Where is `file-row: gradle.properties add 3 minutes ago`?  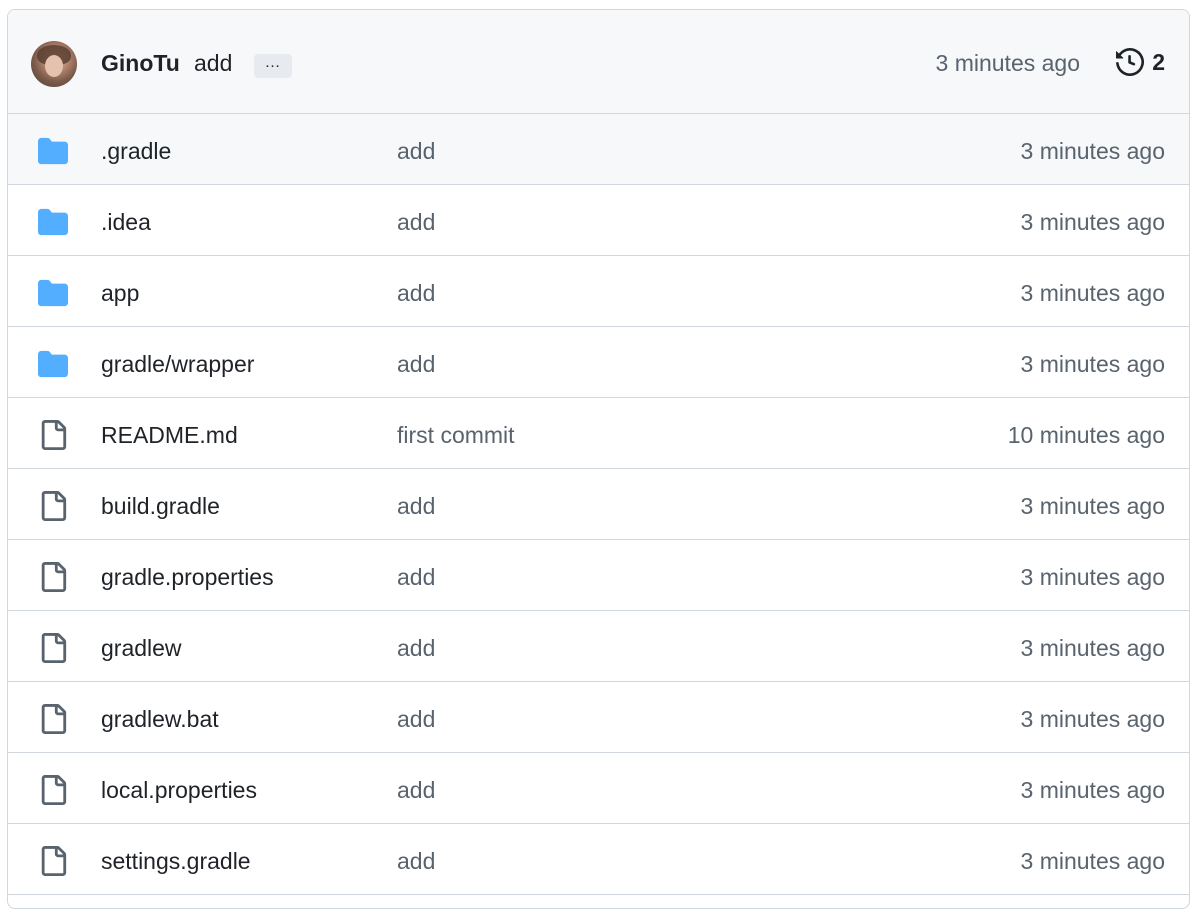
file-row: gradle.properties add 3 minutes ago is located at coordinates (598, 575).